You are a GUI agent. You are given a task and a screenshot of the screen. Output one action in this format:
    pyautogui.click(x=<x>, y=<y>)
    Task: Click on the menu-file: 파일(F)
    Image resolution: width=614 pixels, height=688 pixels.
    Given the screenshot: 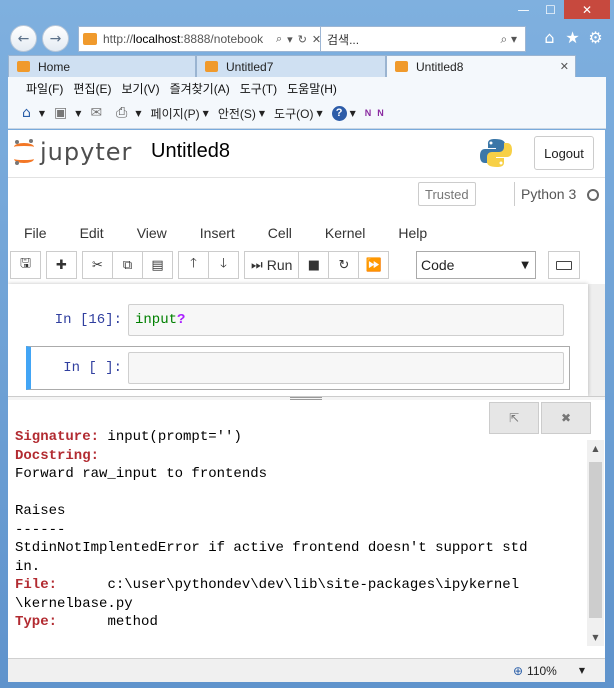 What is the action you would take?
    pyautogui.click(x=44, y=88)
    